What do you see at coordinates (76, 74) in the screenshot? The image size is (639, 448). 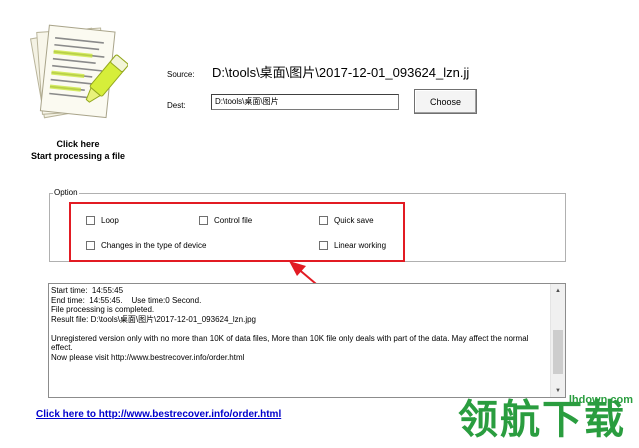 I see `document-pencil-icon` at bounding box center [76, 74].